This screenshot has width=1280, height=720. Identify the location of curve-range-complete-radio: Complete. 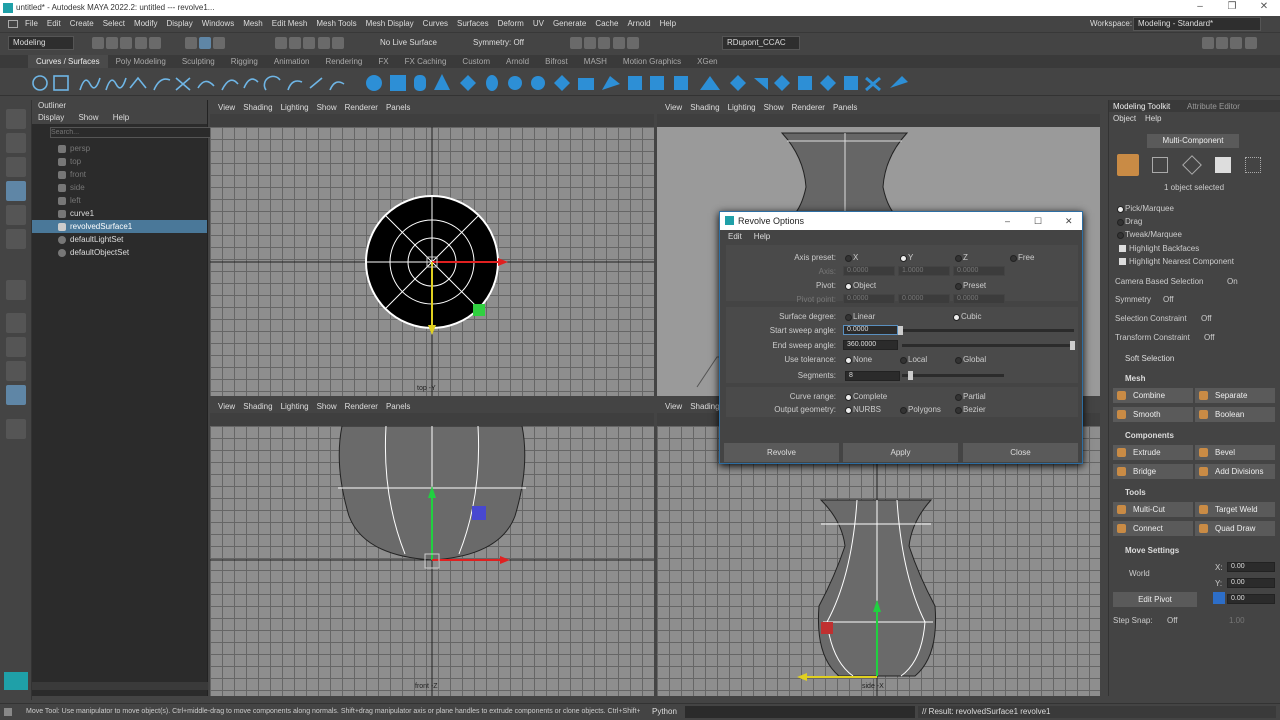
(866, 396).